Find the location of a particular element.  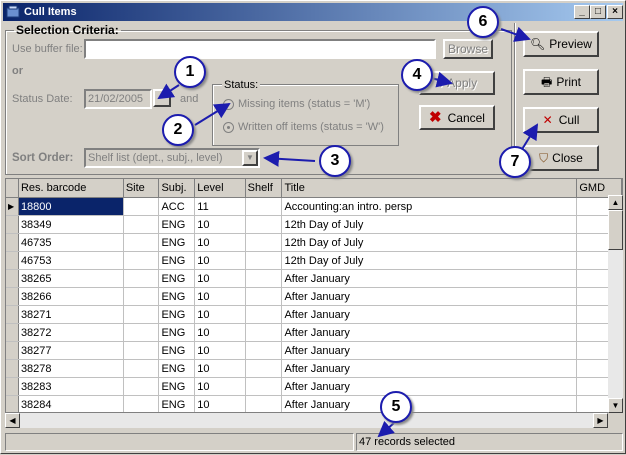

table-cell: 38266 is located at coordinates (71, 296).